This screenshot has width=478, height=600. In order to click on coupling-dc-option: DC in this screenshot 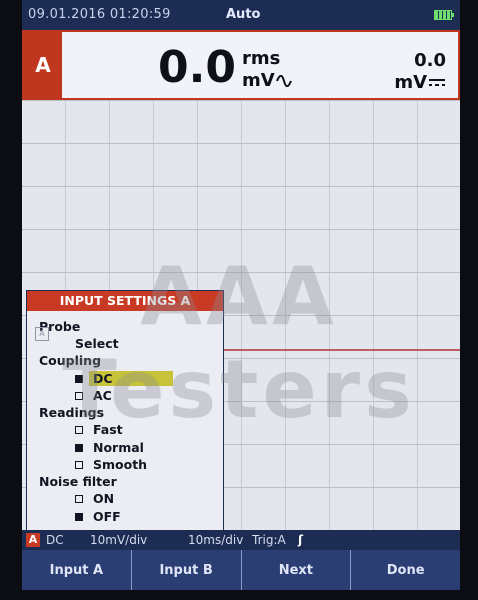, I will do `click(124, 378)`.